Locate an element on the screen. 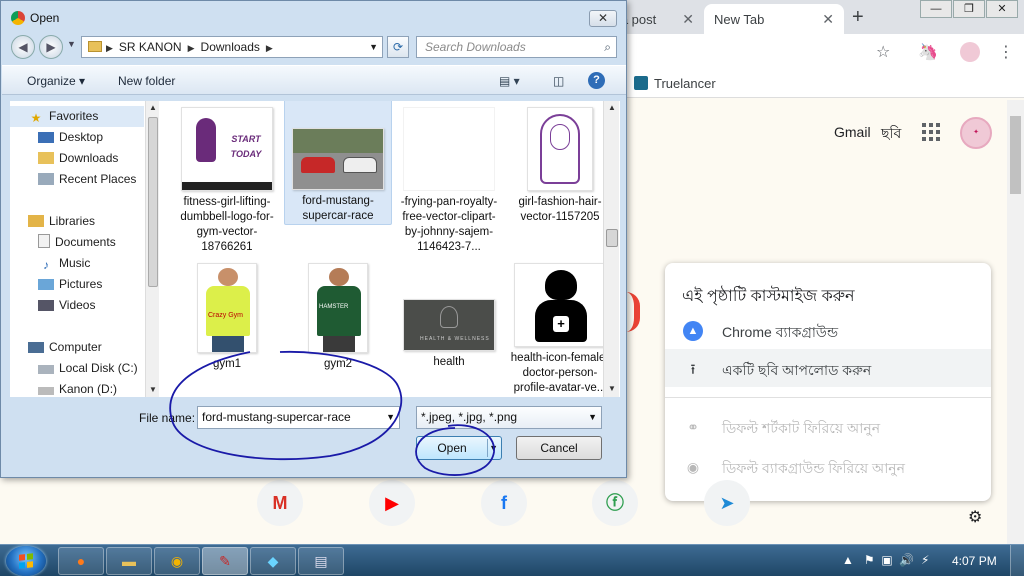  nav-item-downloads: Downloads is located at coordinates (77, 158).